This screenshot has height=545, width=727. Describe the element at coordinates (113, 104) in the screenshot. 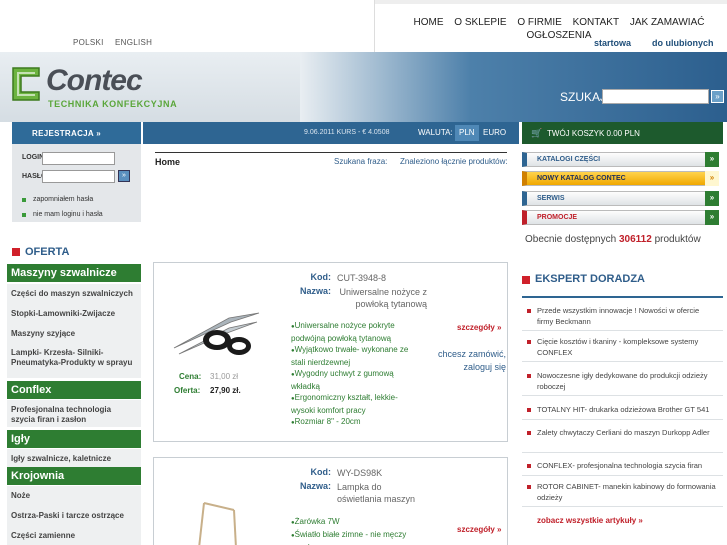

I see `logo-tagline: TECHNIKA KONFEKCYJNA` at that location.